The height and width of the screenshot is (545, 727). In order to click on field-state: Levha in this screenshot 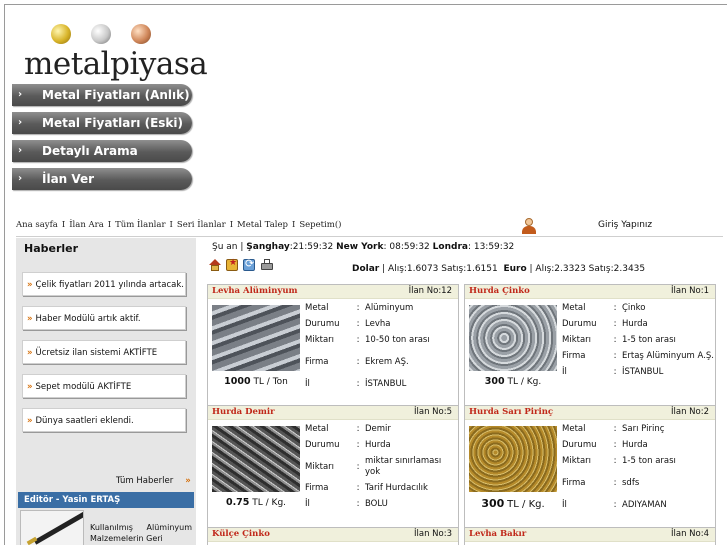, I will do `click(378, 324)`.